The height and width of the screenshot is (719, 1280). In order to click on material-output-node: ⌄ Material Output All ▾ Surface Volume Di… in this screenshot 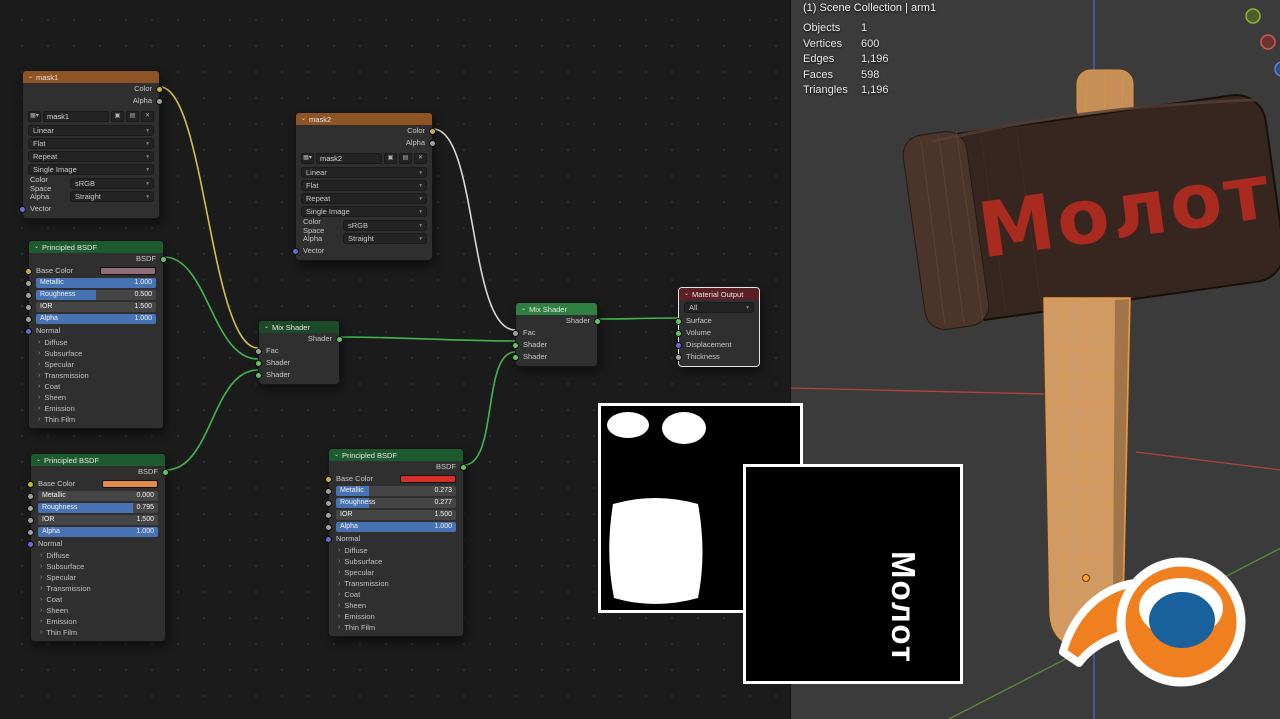, I will do `click(717, 327)`.